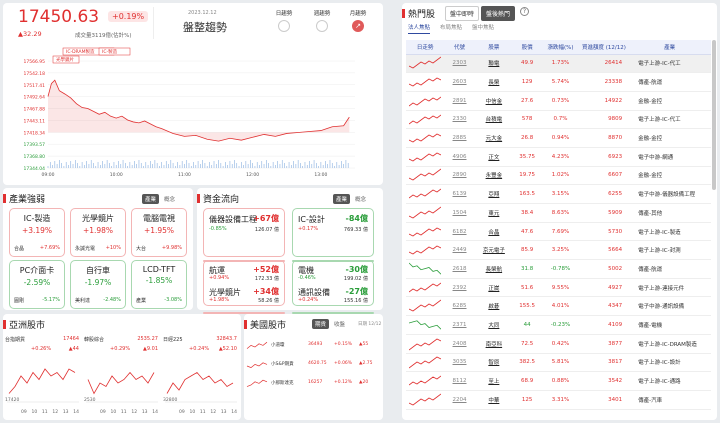 The width and height of the screenshot is (720, 423). What do you see at coordinates (462, 13) in the screenshot?
I see `mode-intraday: 盤中即時` at bounding box center [462, 13].